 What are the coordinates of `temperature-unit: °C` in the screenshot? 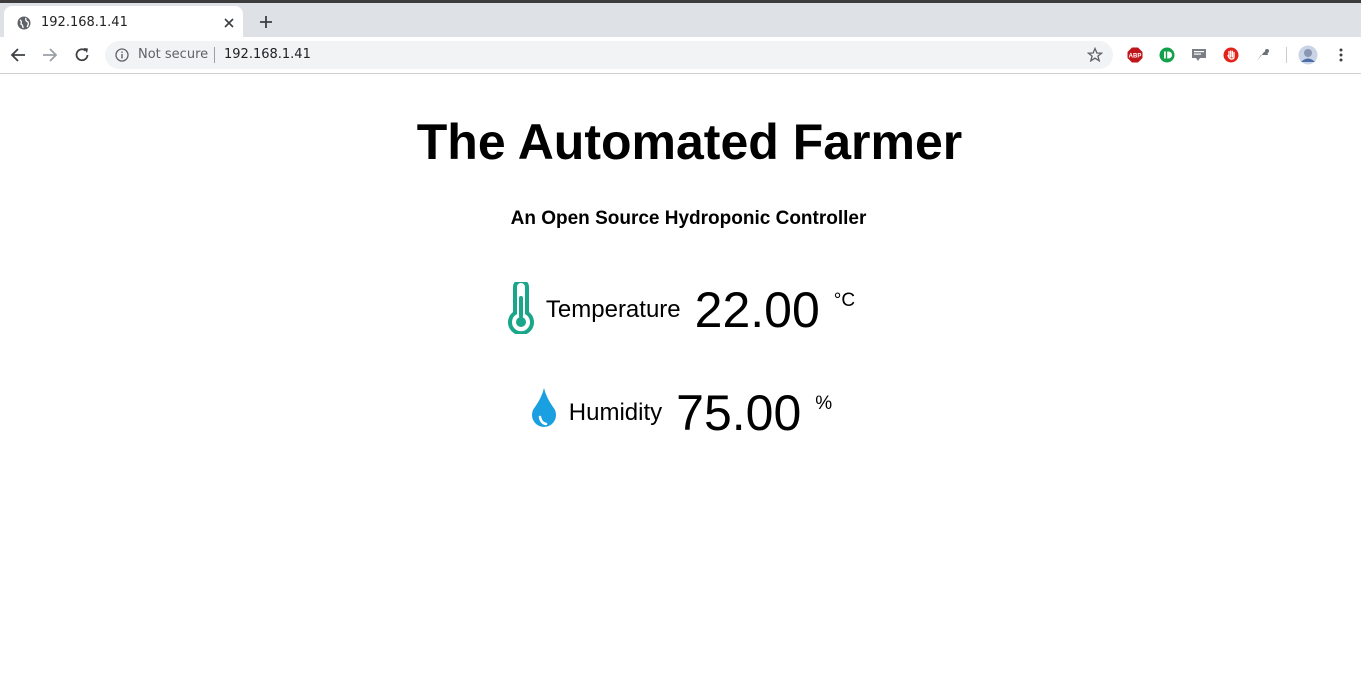 It's located at (844, 300).